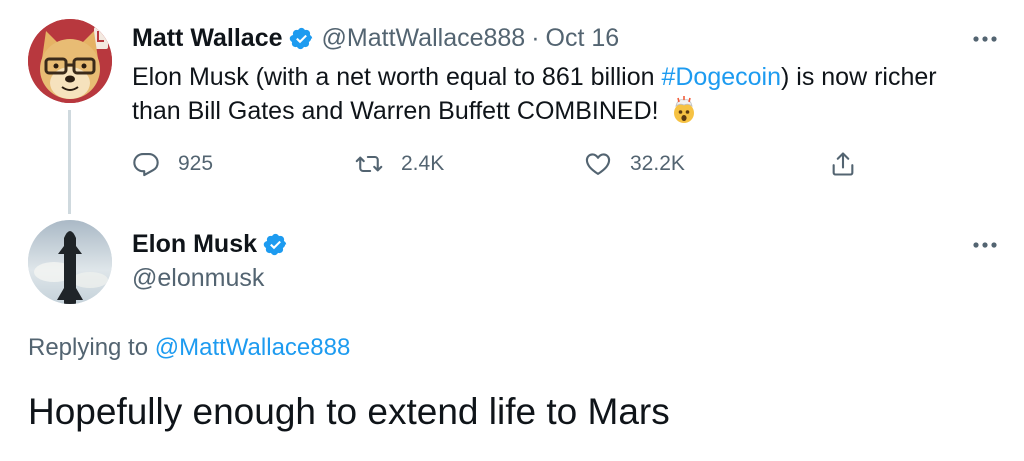  I want to click on retweet-icon, so click(369, 164).